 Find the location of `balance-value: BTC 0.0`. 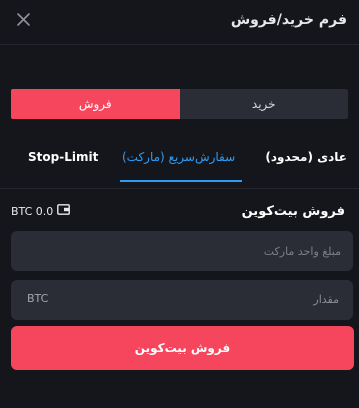

balance-value: BTC 0.0 is located at coordinates (32, 211).